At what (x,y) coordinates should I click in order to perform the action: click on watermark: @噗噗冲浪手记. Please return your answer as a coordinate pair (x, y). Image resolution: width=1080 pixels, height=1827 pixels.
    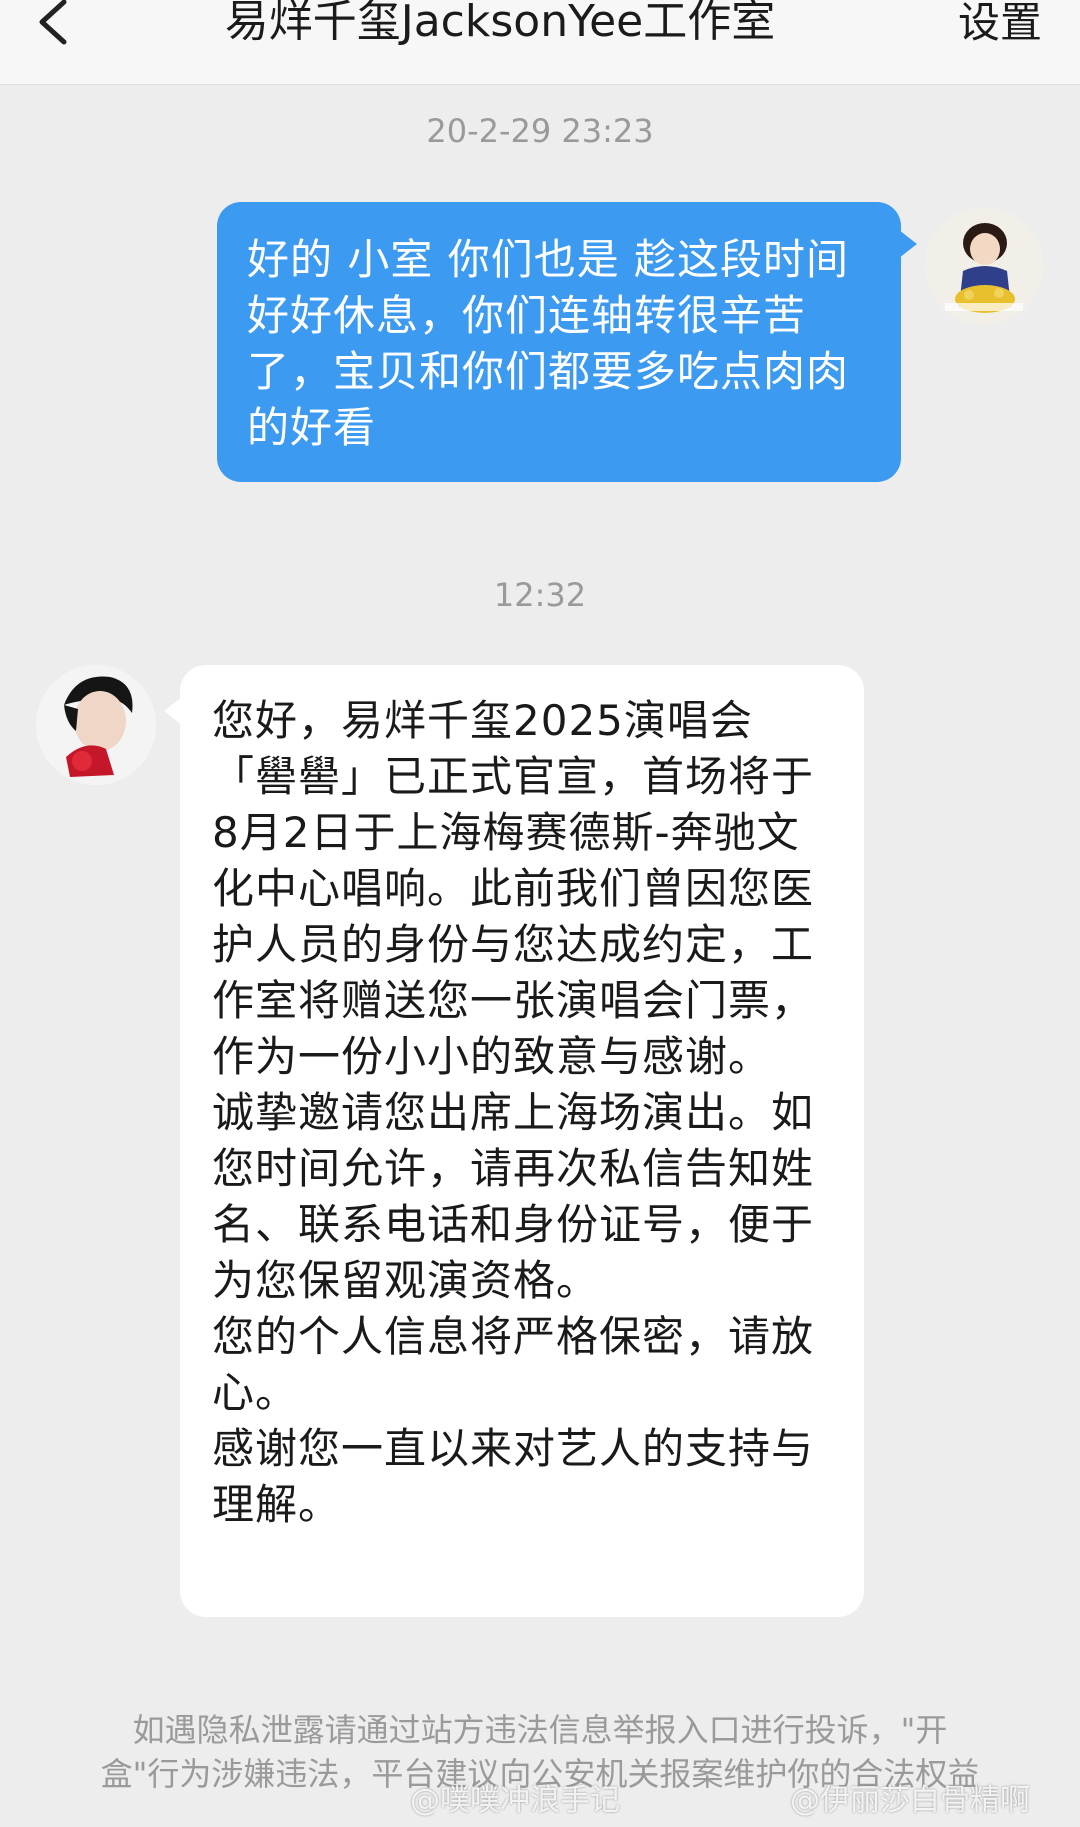
    Looking at the image, I should click on (515, 1800).